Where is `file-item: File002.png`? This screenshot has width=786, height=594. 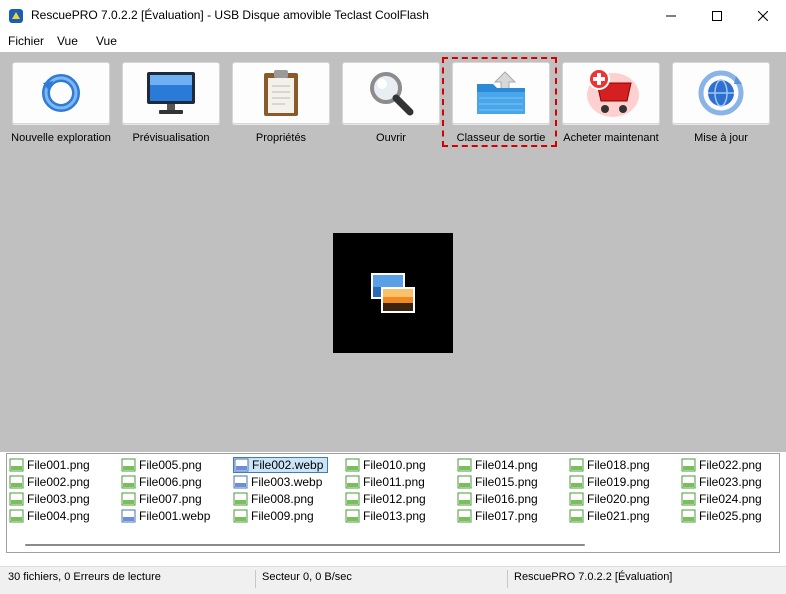
file-item: File002.png is located at coordinates (49, 482).